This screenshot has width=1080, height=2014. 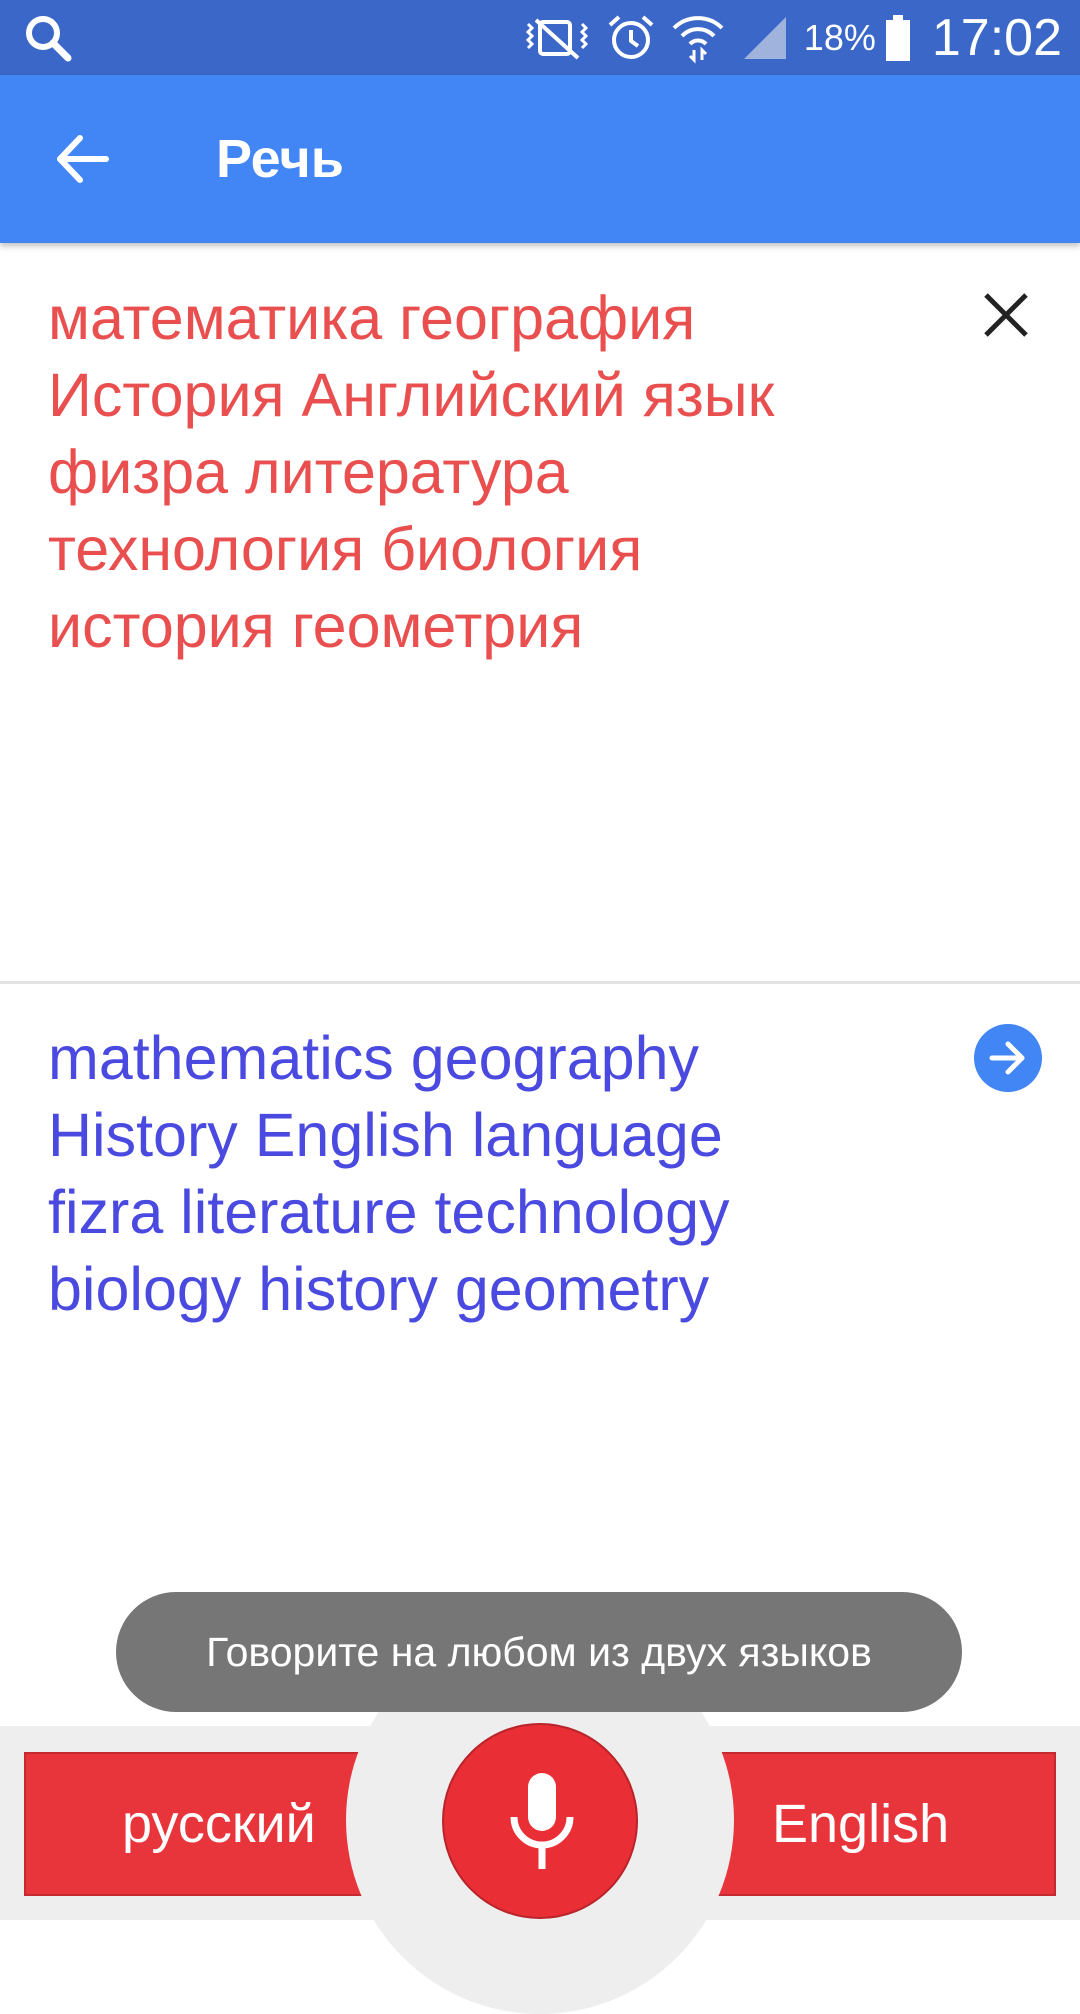 I want to click on arrow-back-icon, so click(x=83, y=159).